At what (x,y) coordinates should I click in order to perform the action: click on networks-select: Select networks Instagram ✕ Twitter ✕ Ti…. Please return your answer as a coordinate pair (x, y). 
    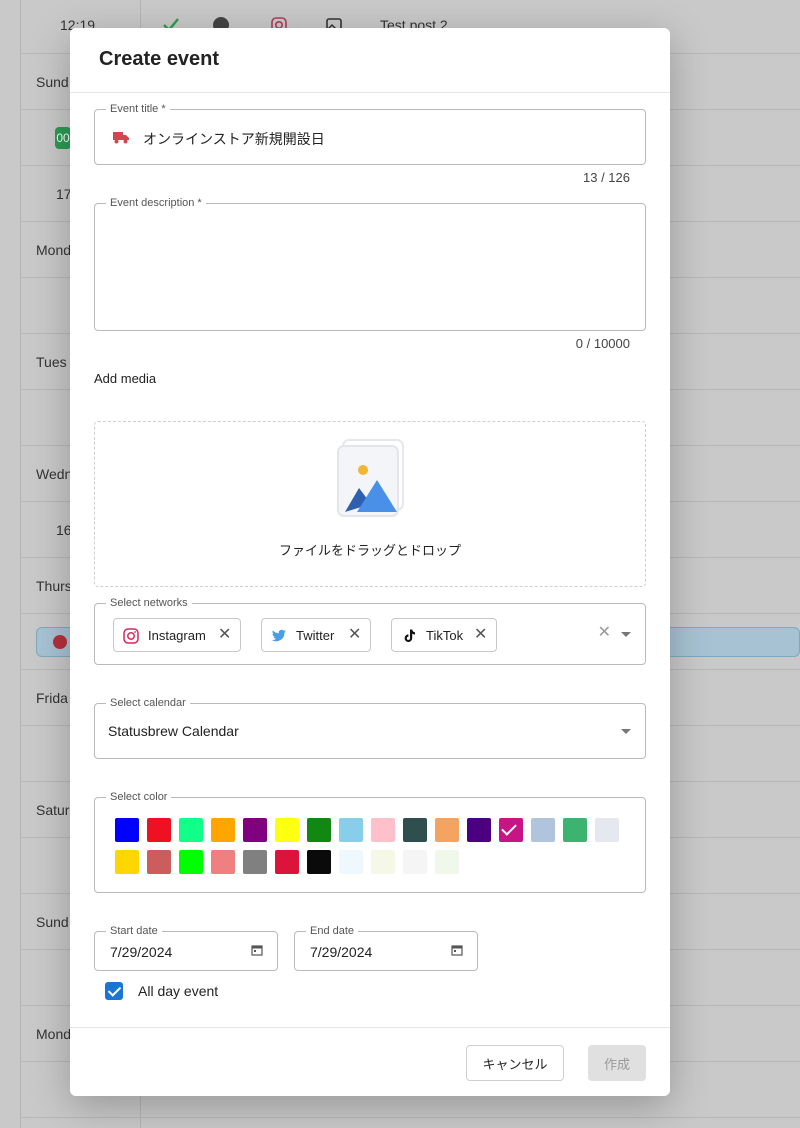
    Looking at the image, I should click on (370, 630).